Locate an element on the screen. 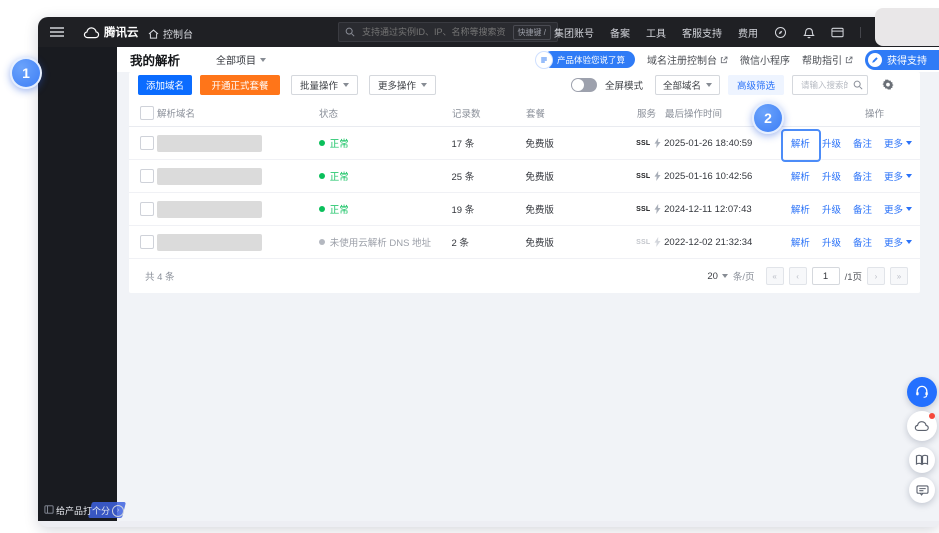 The image size is (939, 533). first-page-button: « is located at coordinates (774, 276).